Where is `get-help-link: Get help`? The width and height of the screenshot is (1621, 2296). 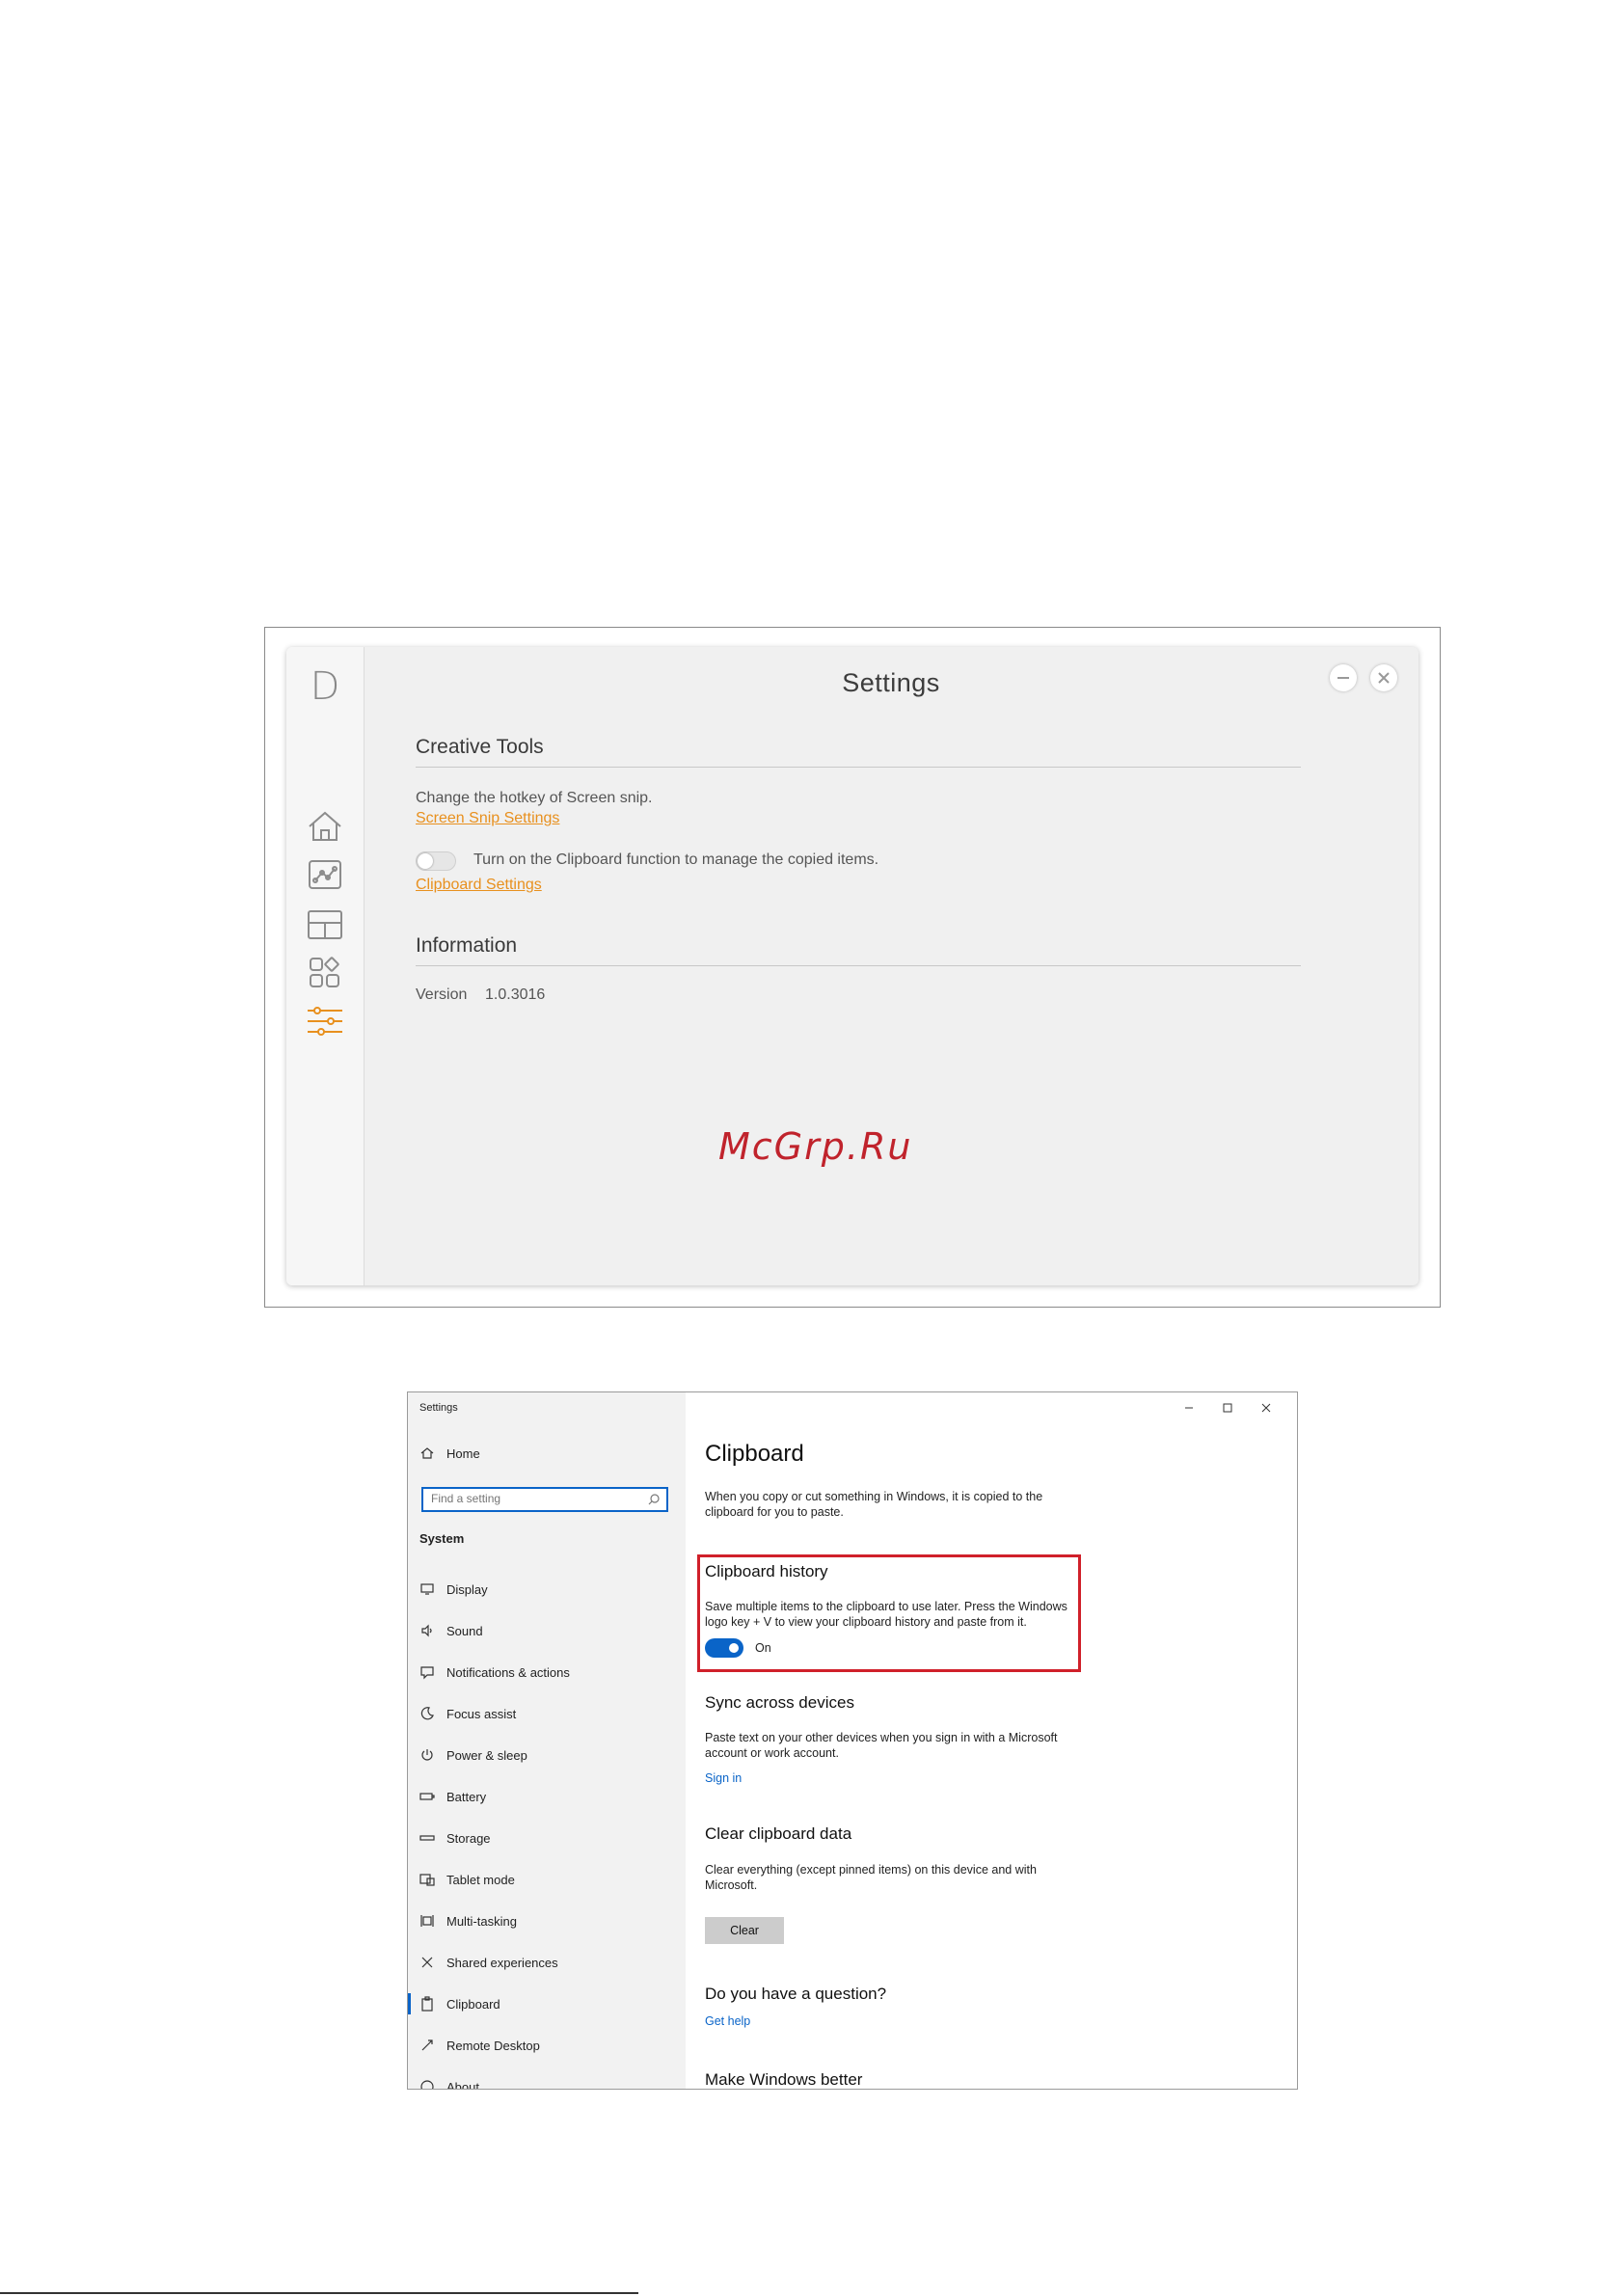 get-help-link: Get help is located at coordinates (727, 2021).